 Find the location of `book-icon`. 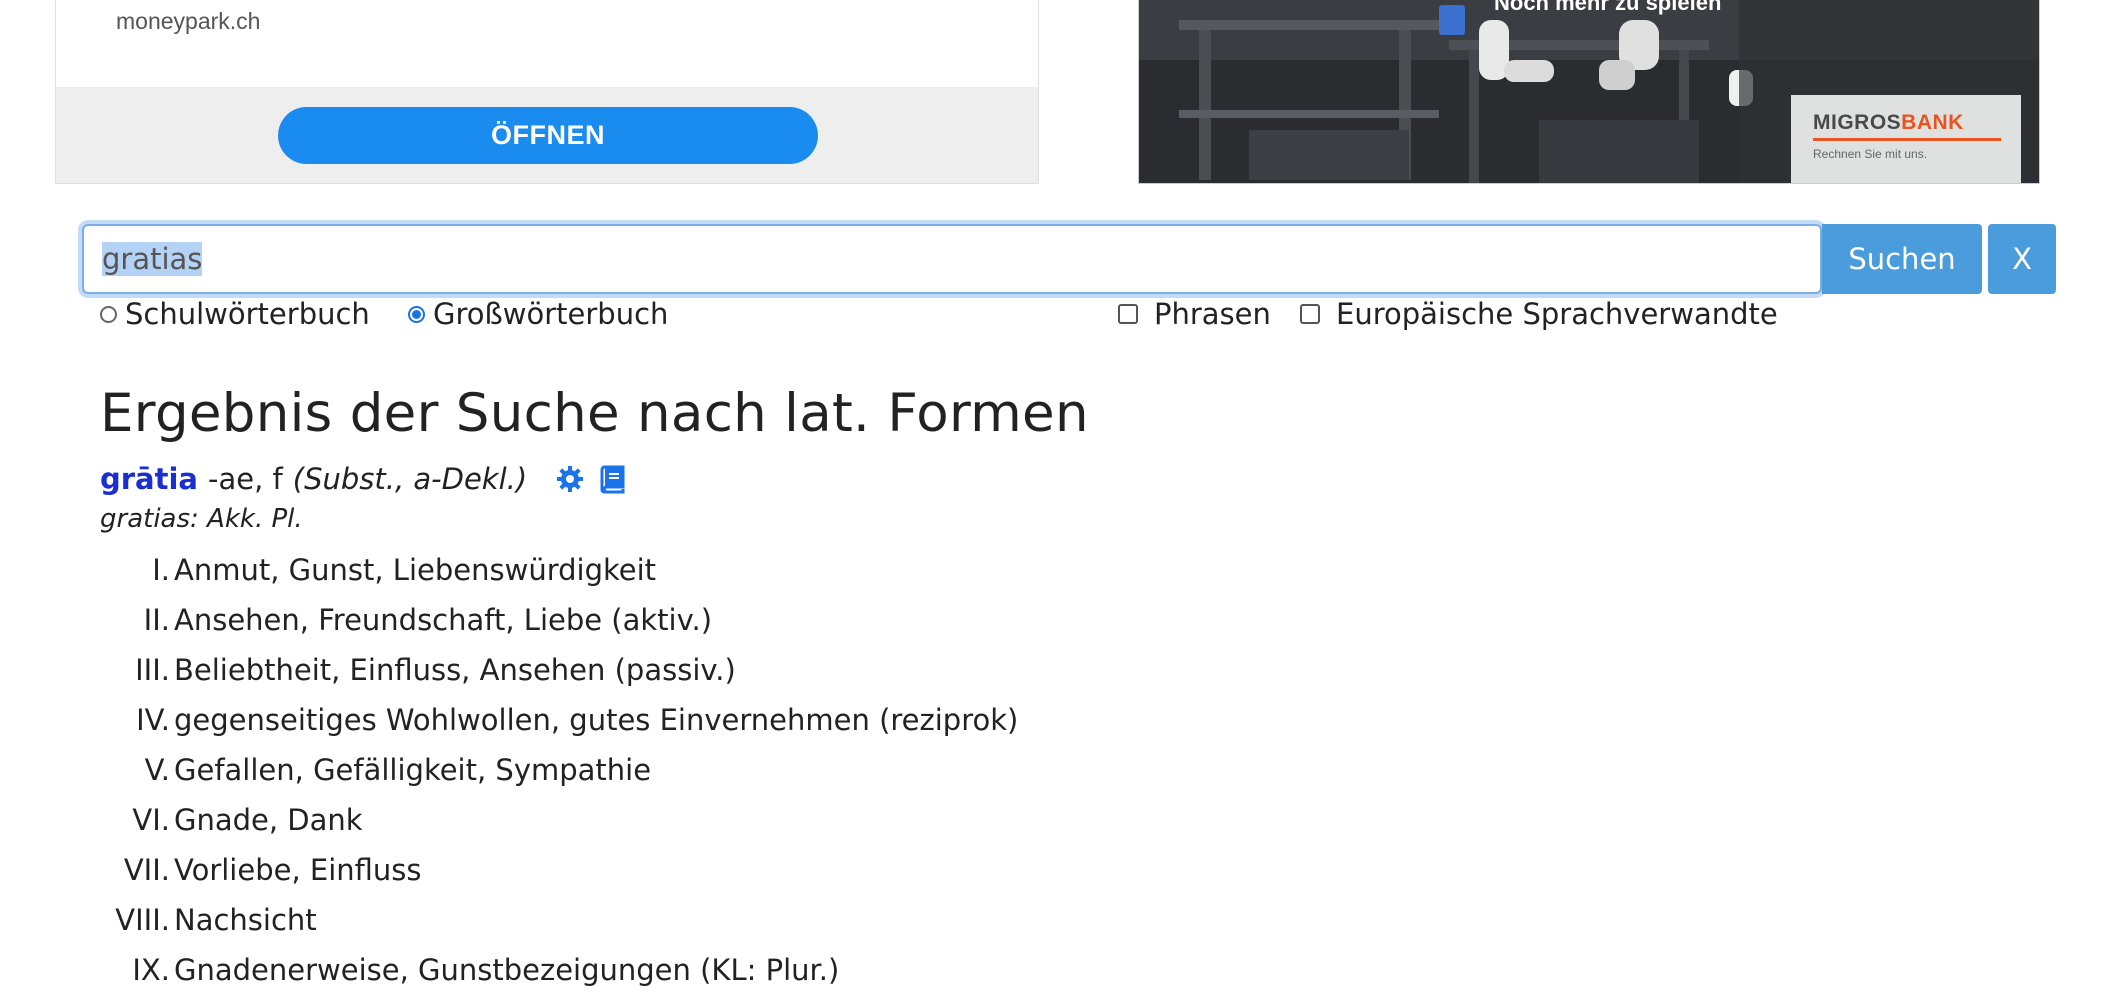

book-icon is located at coordinates (612, 479).